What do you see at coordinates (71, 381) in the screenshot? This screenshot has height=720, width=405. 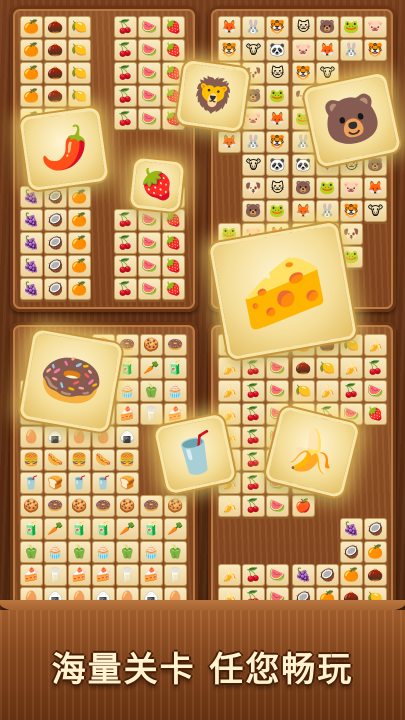 I see `donut-tile: 🍩` at bounding box center [71, 381].